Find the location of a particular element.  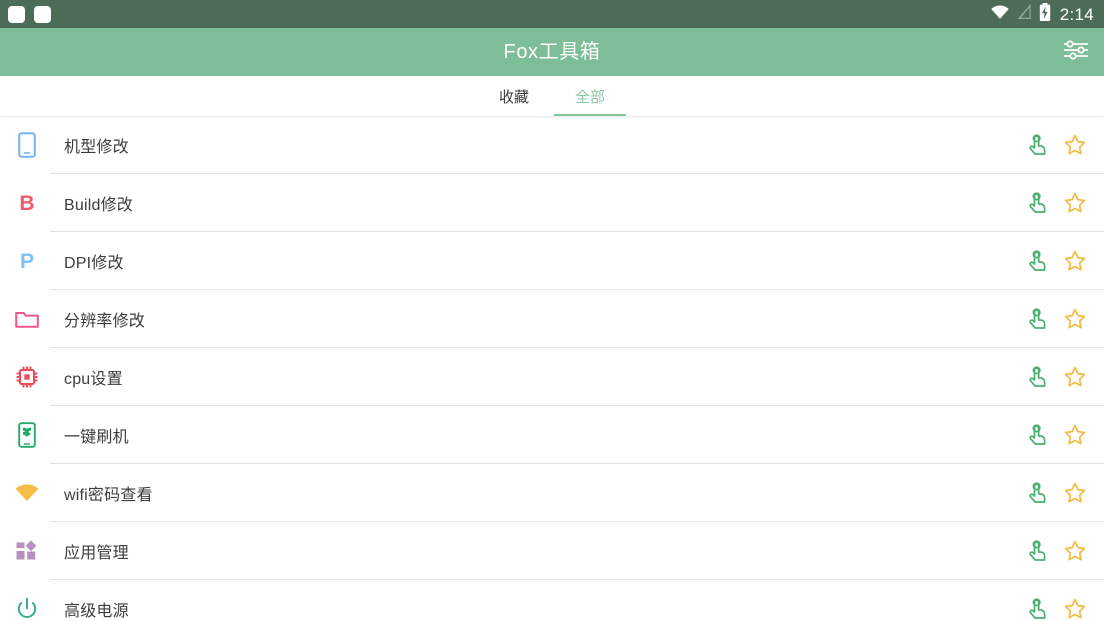

list-item: 应用管理 is located at coordinates (552, 551).